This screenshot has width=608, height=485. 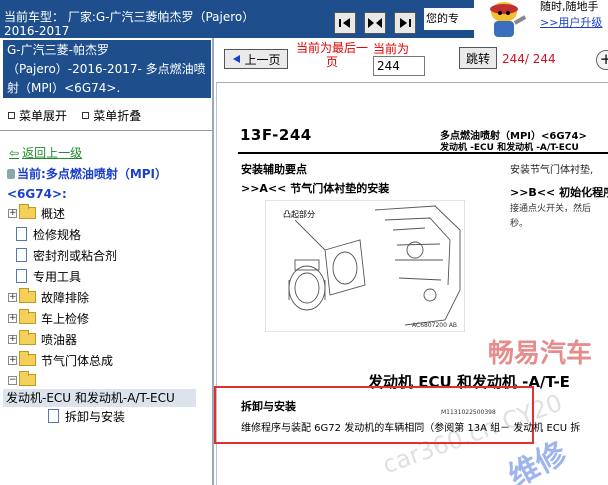 What do you see at coordinates (503, 19) in the screenshot?
I see `mascot-icon` at bounding box center [503, 19].